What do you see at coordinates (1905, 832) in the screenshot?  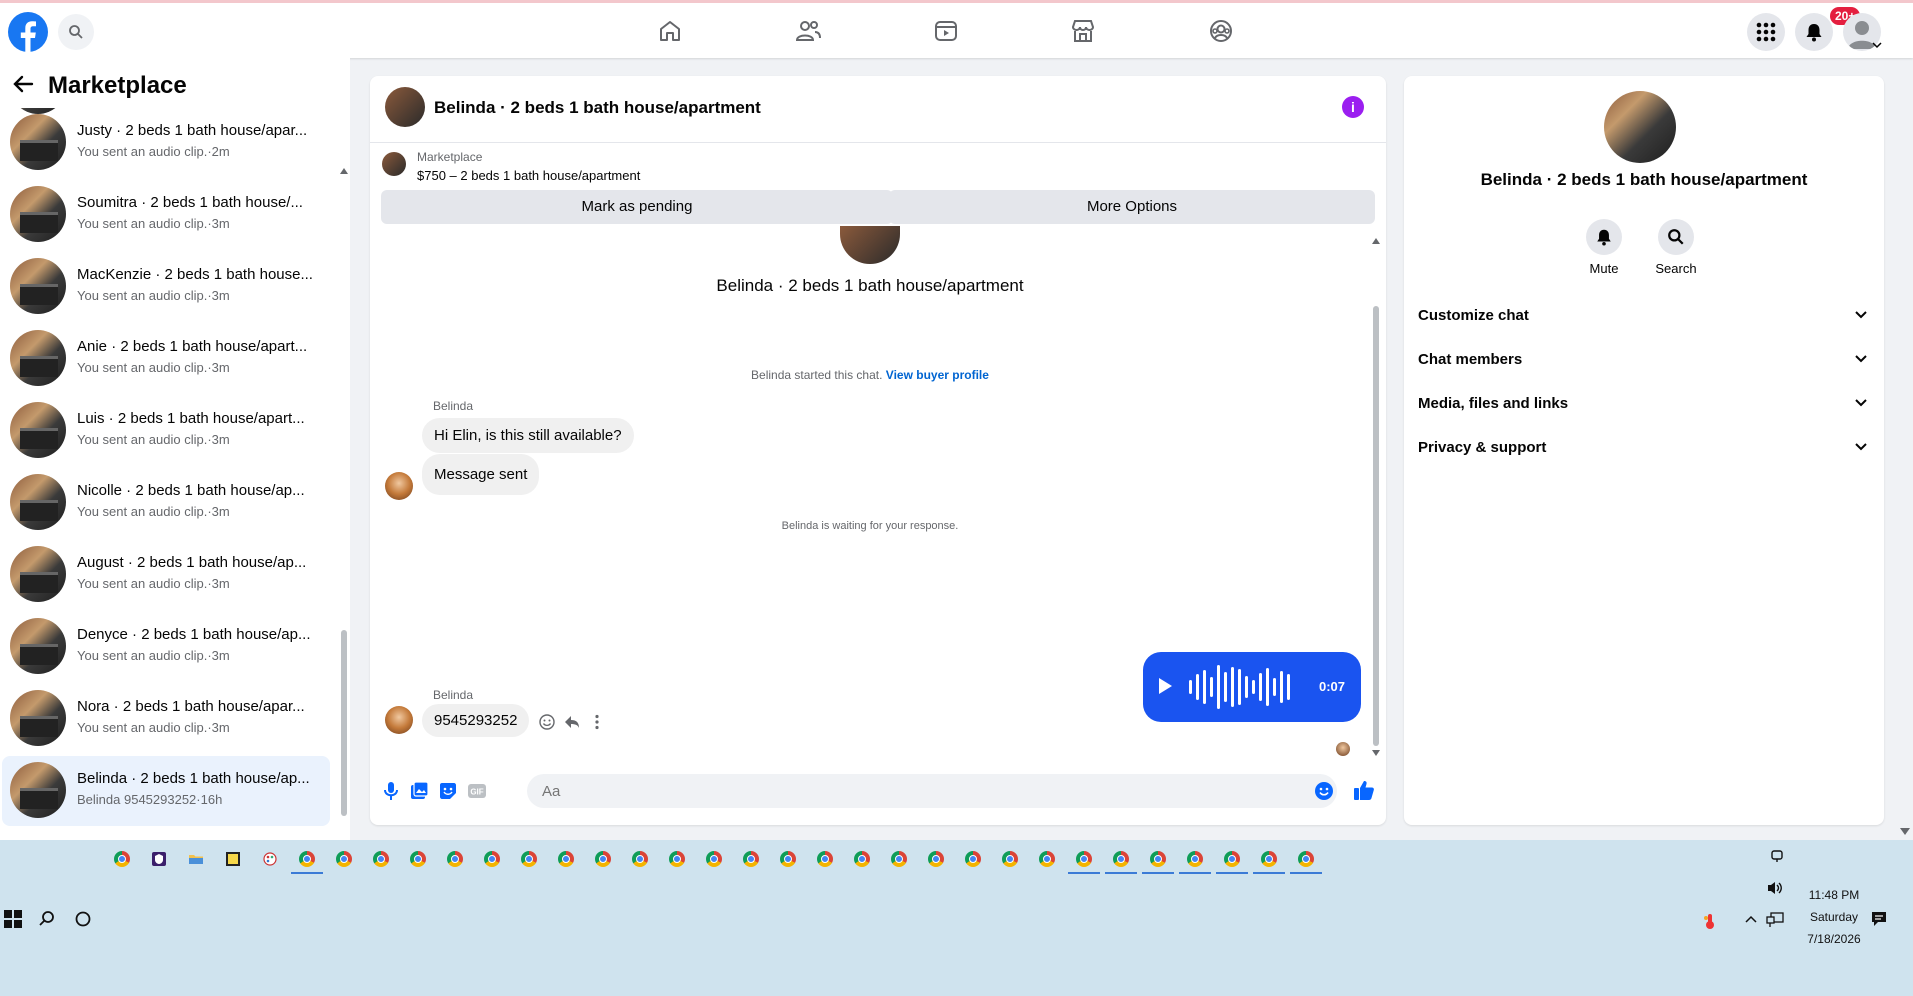 I see `page-scroll-down-icon` at bounding box center [1905, 832].